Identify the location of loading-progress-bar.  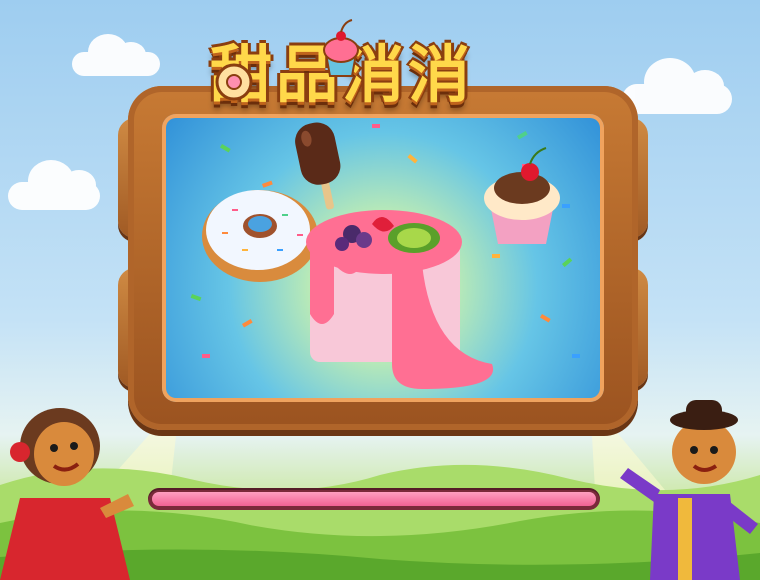
(374, 499).